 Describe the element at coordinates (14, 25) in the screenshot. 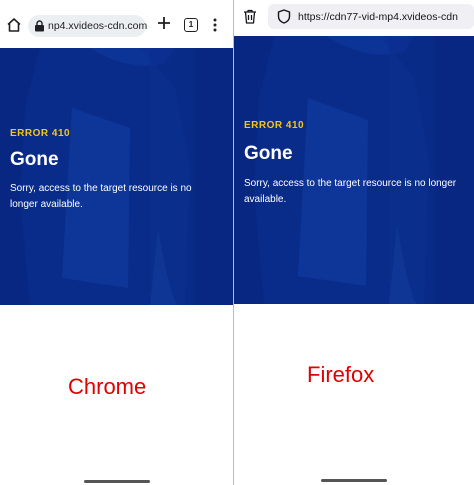

I see `home-icon` at that location.